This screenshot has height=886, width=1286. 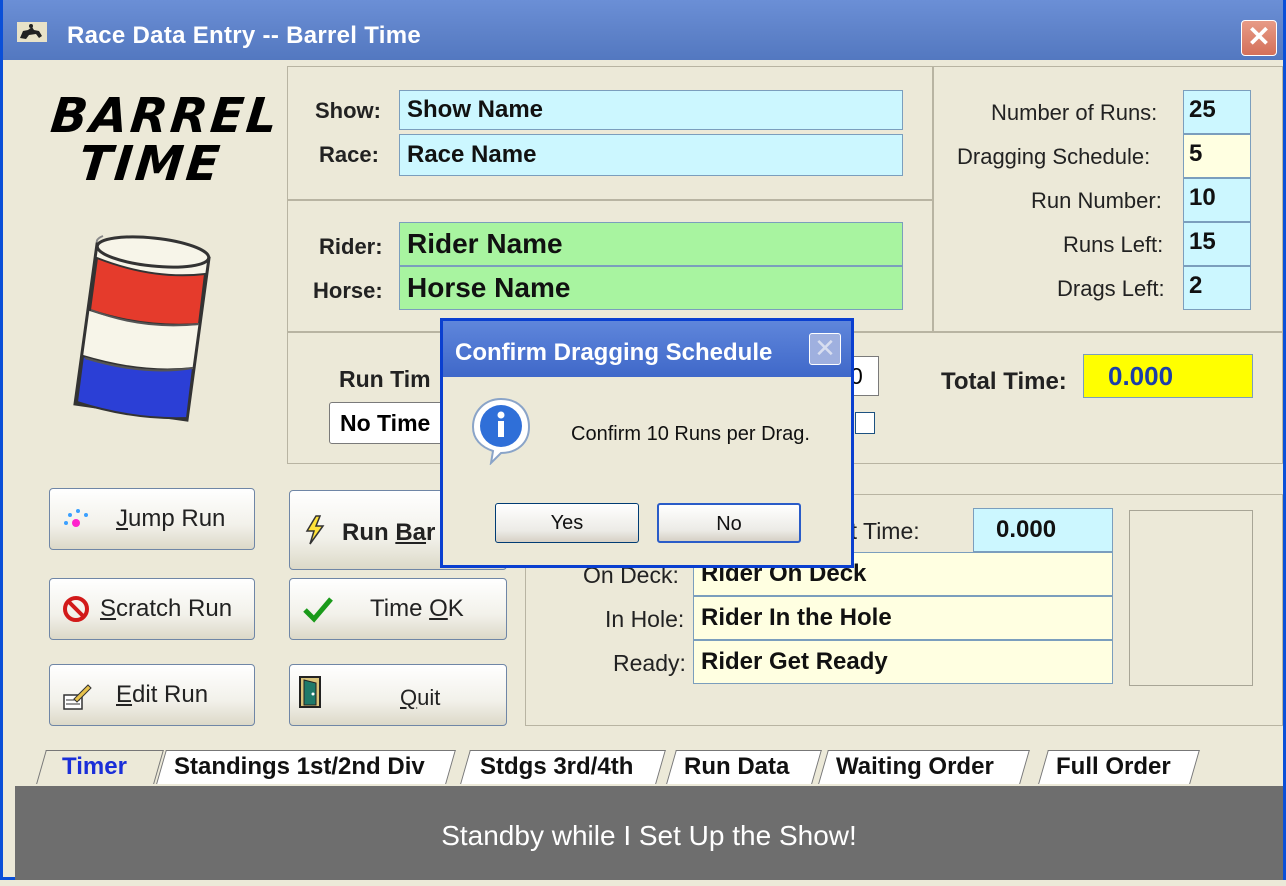 I want to click on rider-label: Rider:, so click(x=351, y=246).